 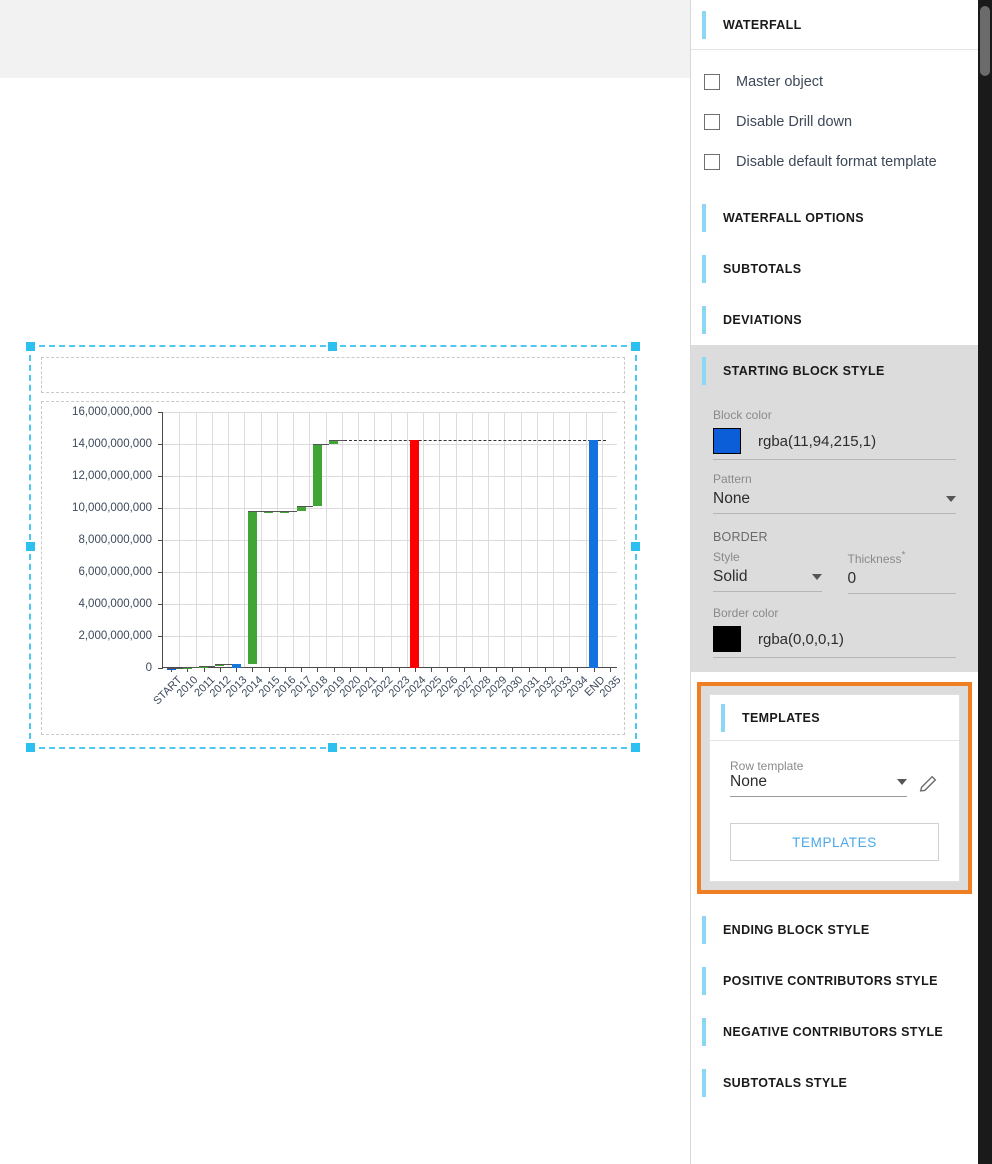 I want to click on y-axis-tick-label: 10,000,000,000, so click(x=112, y=508).